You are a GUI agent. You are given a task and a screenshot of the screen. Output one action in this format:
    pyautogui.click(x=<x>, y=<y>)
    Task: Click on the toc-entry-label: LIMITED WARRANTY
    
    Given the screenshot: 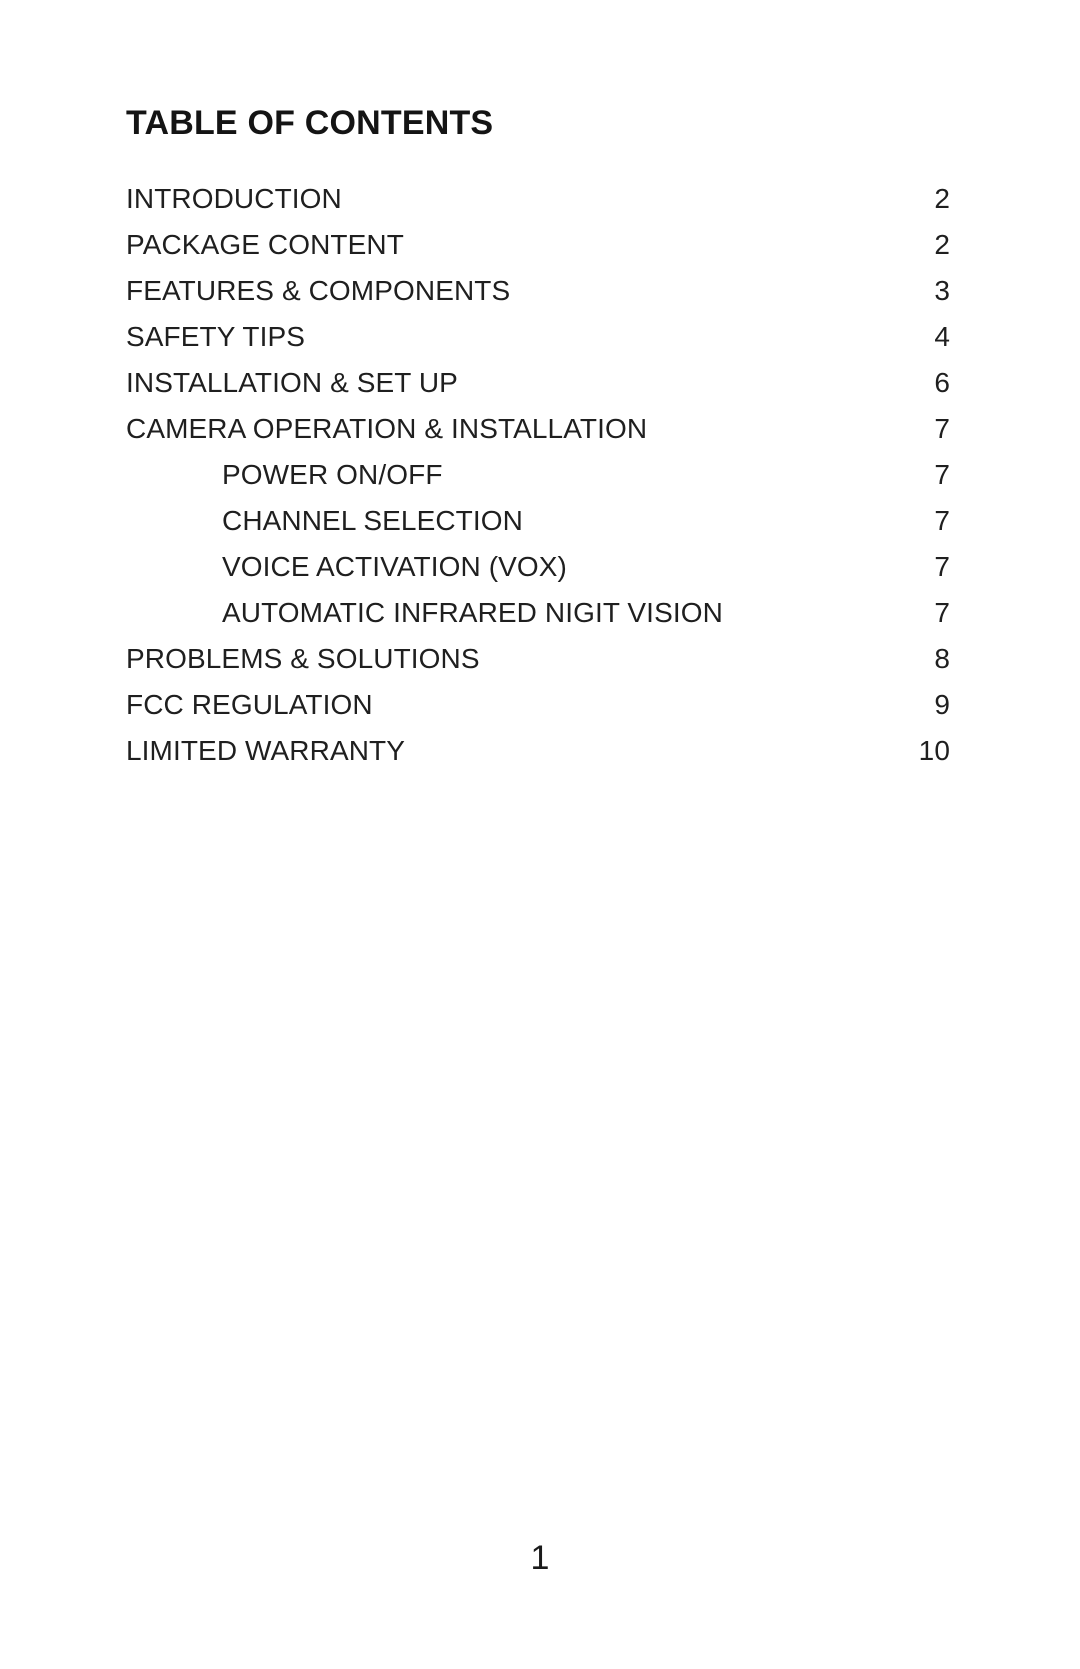 What is the action you would take?
    pyautogui.click(x=266, y=751)
    